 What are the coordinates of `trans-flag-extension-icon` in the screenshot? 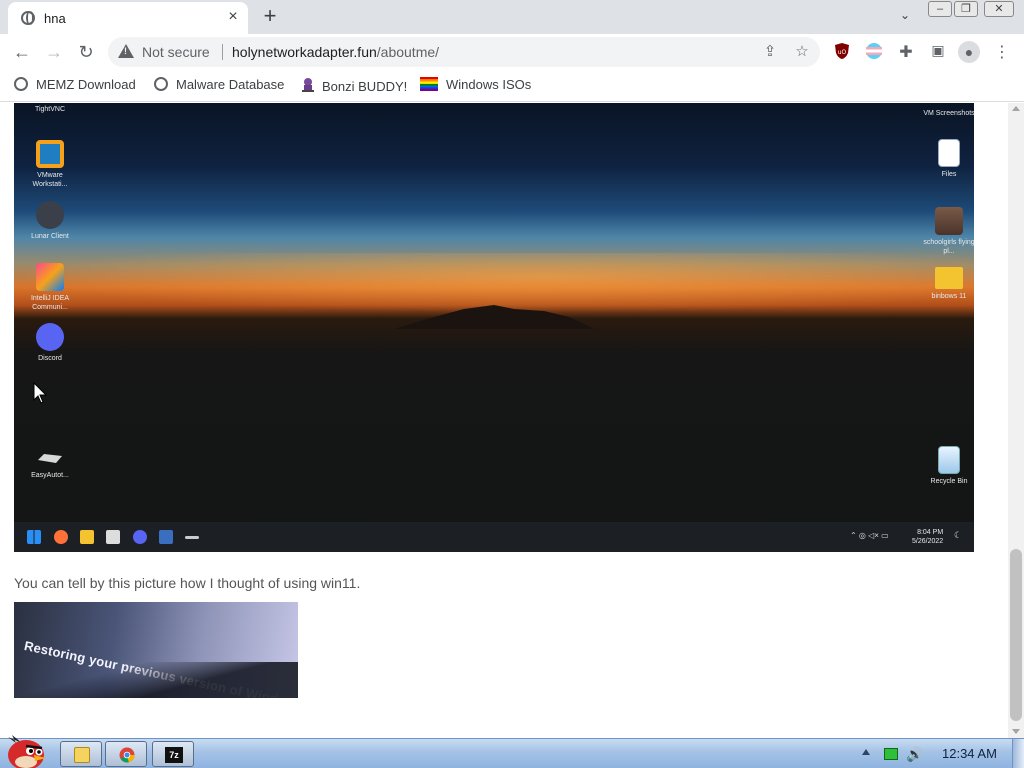 It's located at (874, 52).